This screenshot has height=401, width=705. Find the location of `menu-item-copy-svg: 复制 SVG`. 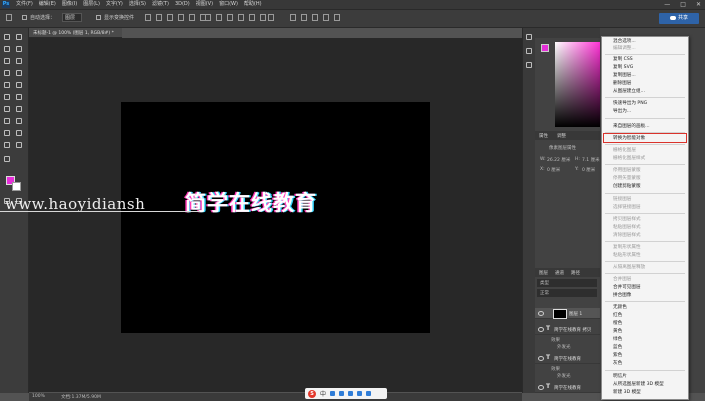

menu-item-copy-svg: 复制 SVG is located at coordinates (623, 68).